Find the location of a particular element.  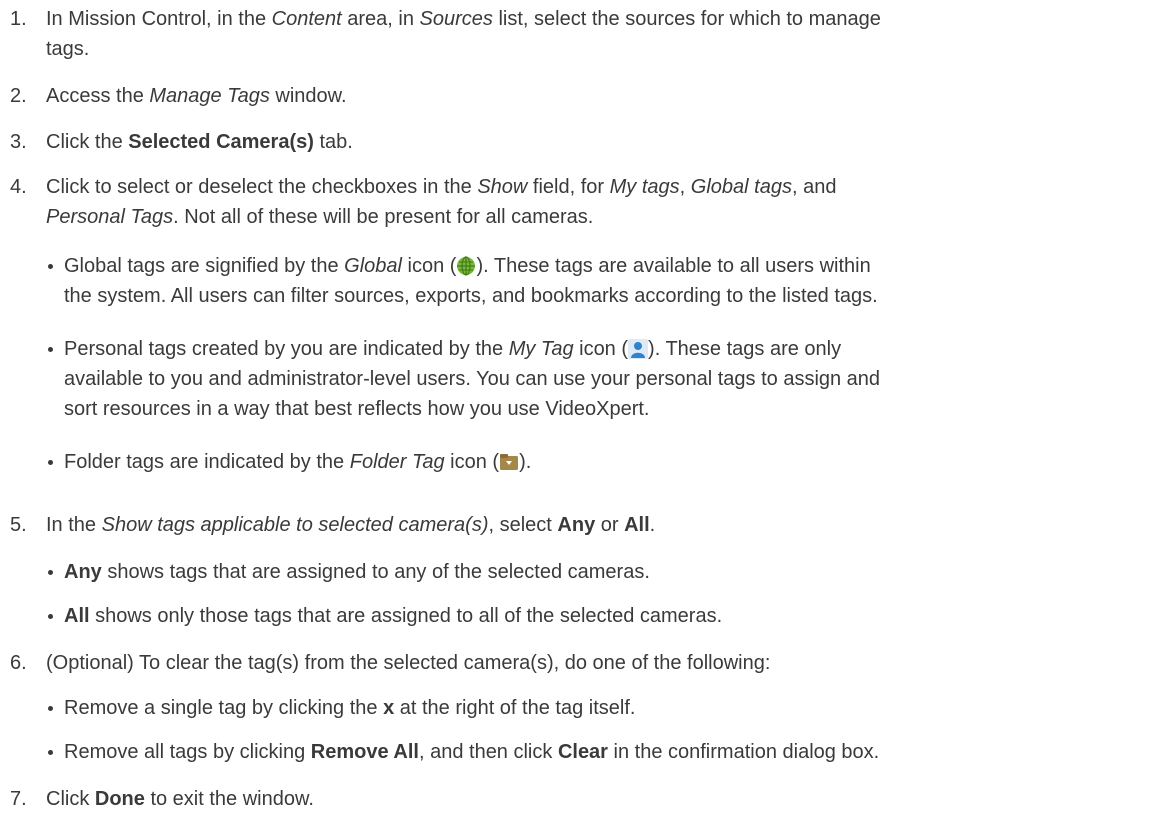

step-number: 1. is located at coordinates (18, 19).